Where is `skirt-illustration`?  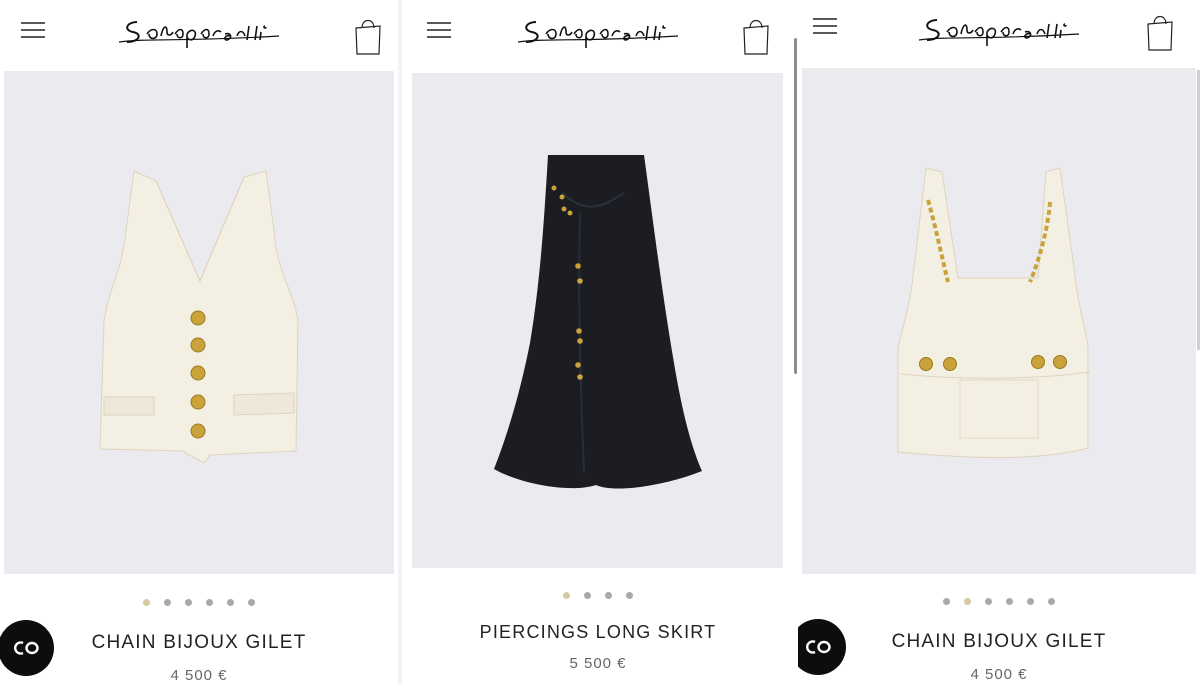 skirt-illustration is located at coordinates (598, 322).